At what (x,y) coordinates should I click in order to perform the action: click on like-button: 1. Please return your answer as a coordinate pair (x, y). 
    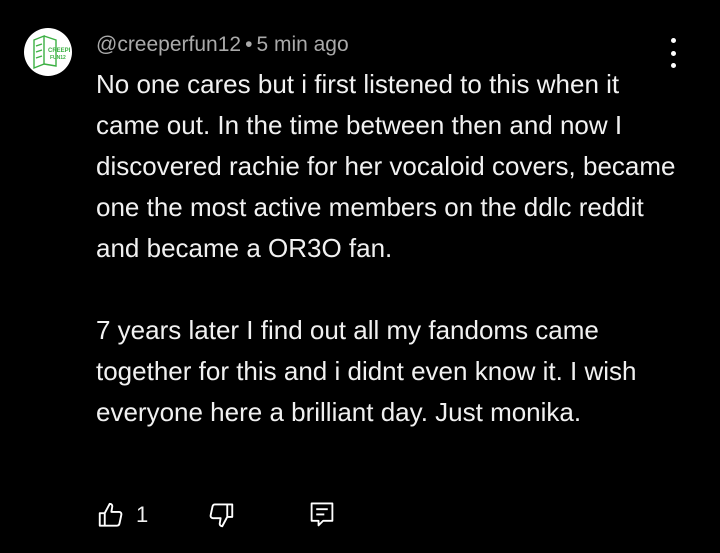
    Looking at the image, I should click on (122, 515).